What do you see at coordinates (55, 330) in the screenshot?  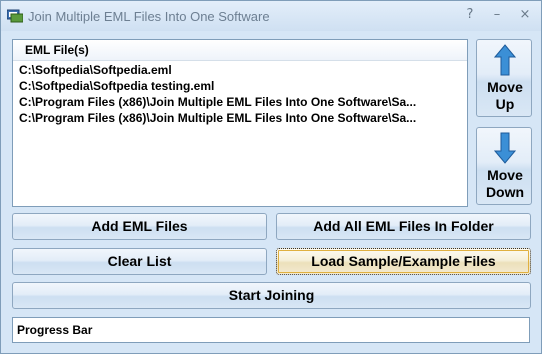 I see `progress-bar-label: Progress Bar` at bounding box center [55, 330].